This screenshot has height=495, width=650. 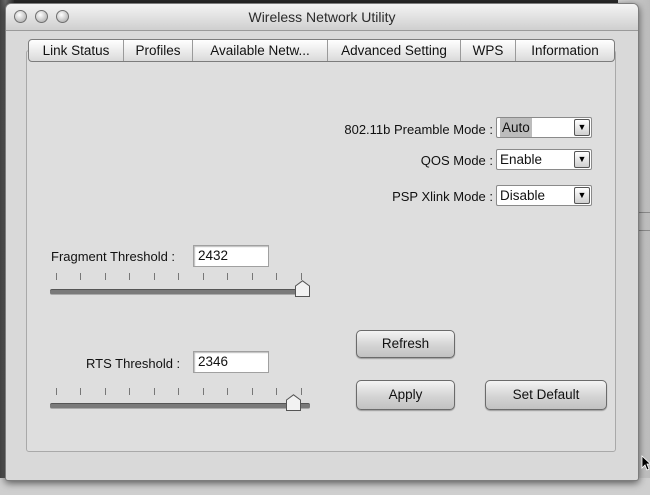 I want to click on fragment-slider-ticks, so click(x=181, y=276).